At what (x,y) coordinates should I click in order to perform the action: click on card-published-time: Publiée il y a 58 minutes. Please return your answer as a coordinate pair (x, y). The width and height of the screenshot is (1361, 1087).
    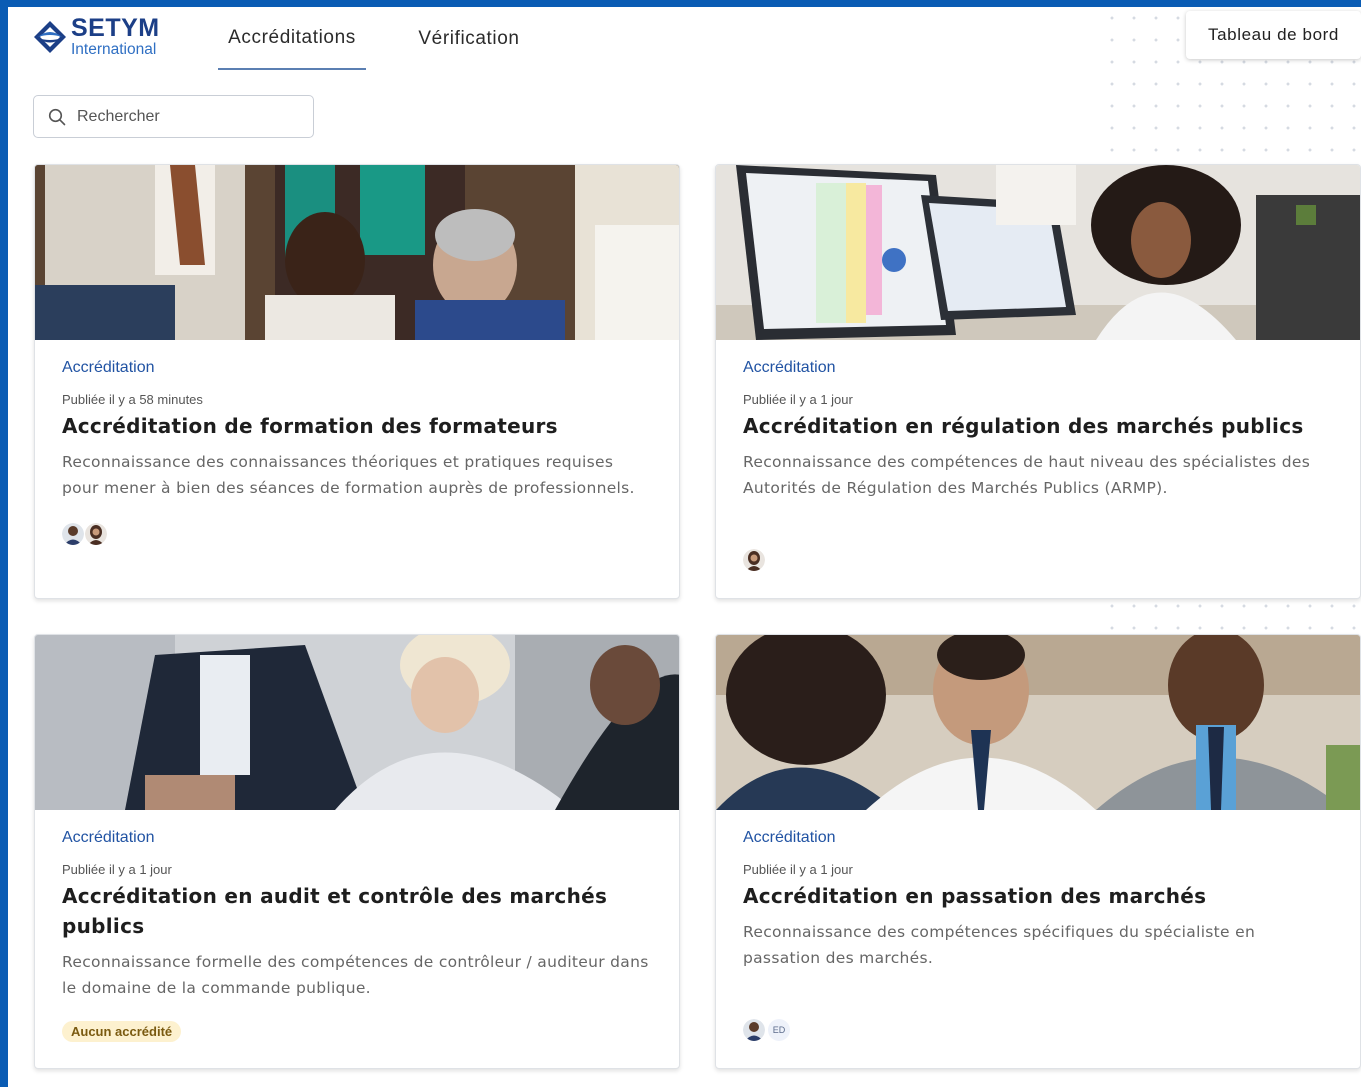
    Looking at the image, I should click on (132, 399).